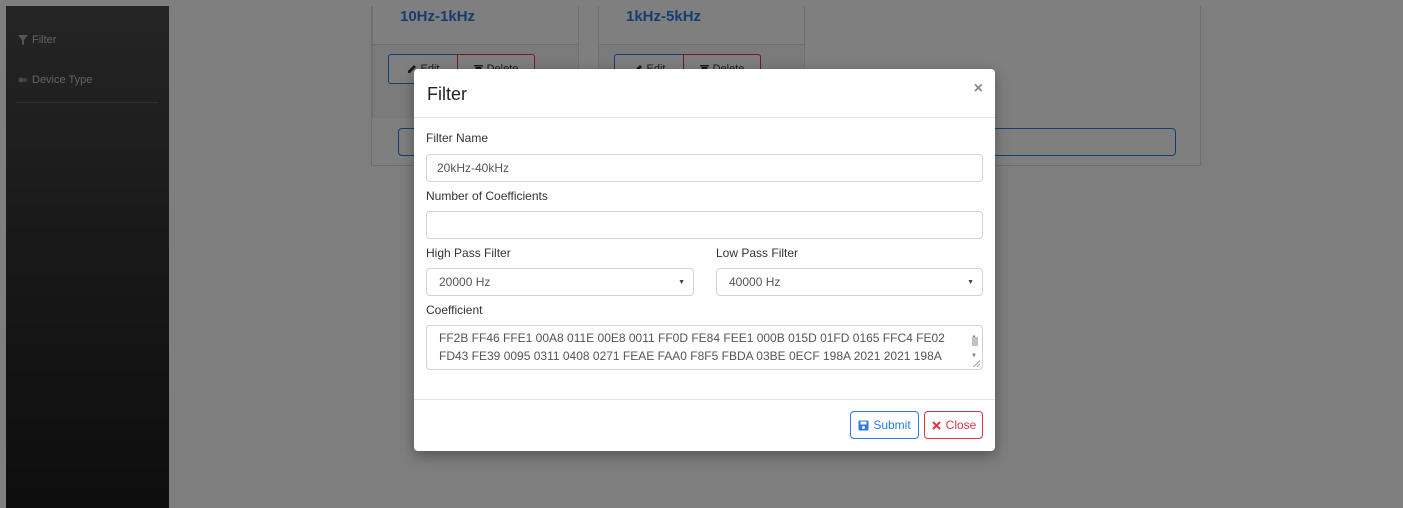 This screenshot has width=1403, height=508. Describe the element at coordinates (454, 310) in the screenshot. I see `coefficient-label: Coefficient` at that location.